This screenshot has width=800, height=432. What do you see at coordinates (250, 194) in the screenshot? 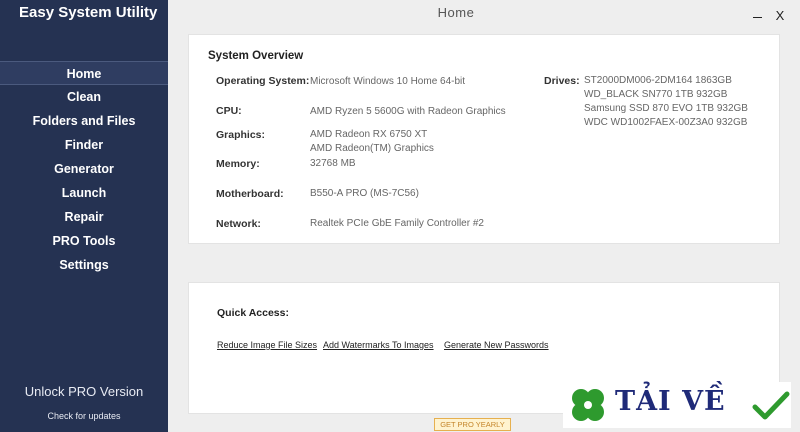
I see `motherboard-label: Motherboard:` at bounding box center [250, 194].